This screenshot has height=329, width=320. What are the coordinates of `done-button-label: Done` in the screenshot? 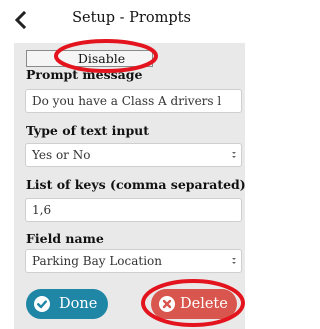 It's located at (78, 304).